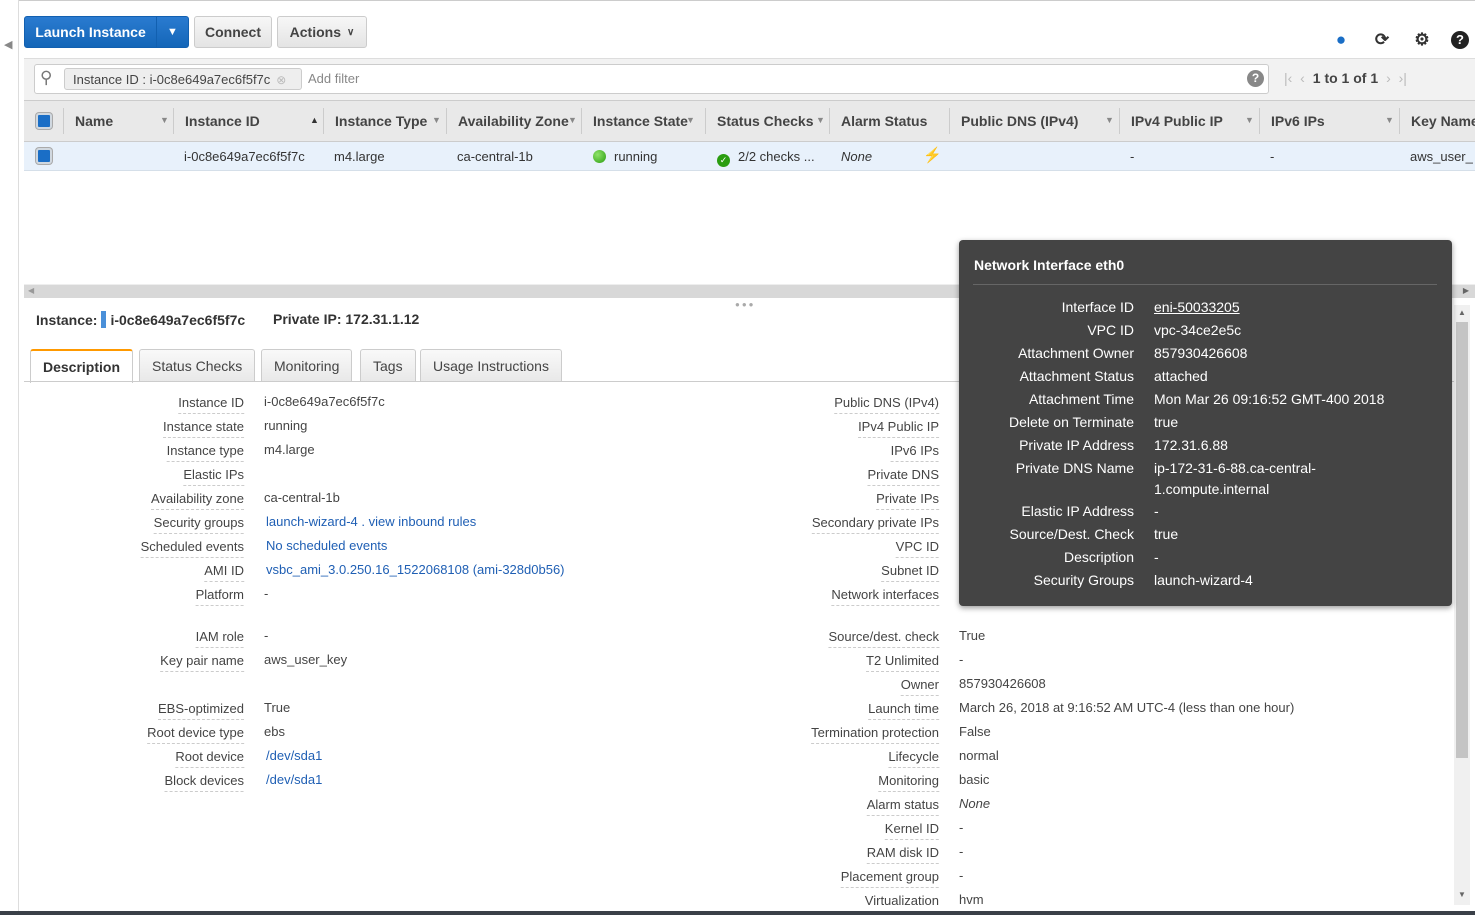 The image size is (1475, 915). I want to click on launch-instance-button: Launch Instance, so click(90, 32).